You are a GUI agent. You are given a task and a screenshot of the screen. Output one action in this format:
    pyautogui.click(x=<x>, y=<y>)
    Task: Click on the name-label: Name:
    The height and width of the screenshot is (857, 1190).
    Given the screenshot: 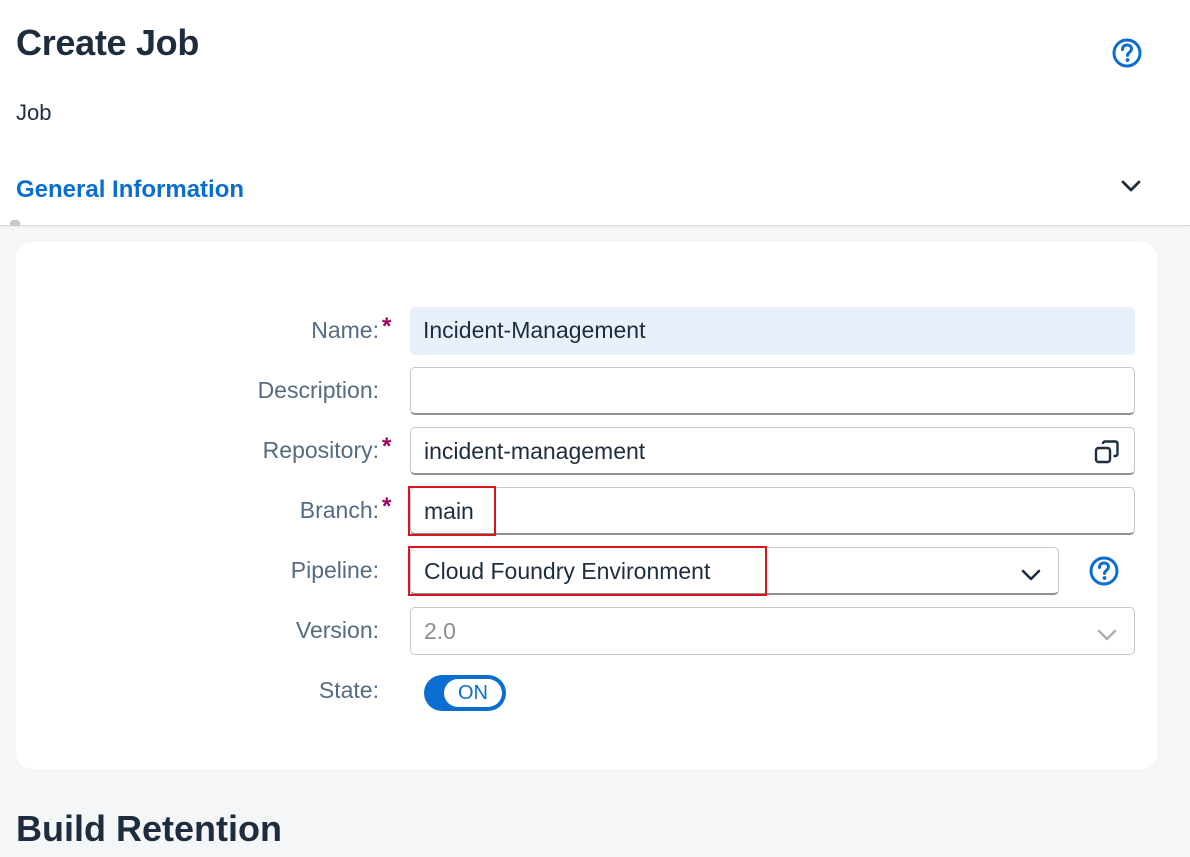 What is the action you would take?
    pyautogui.click(x=345, y=330)
    